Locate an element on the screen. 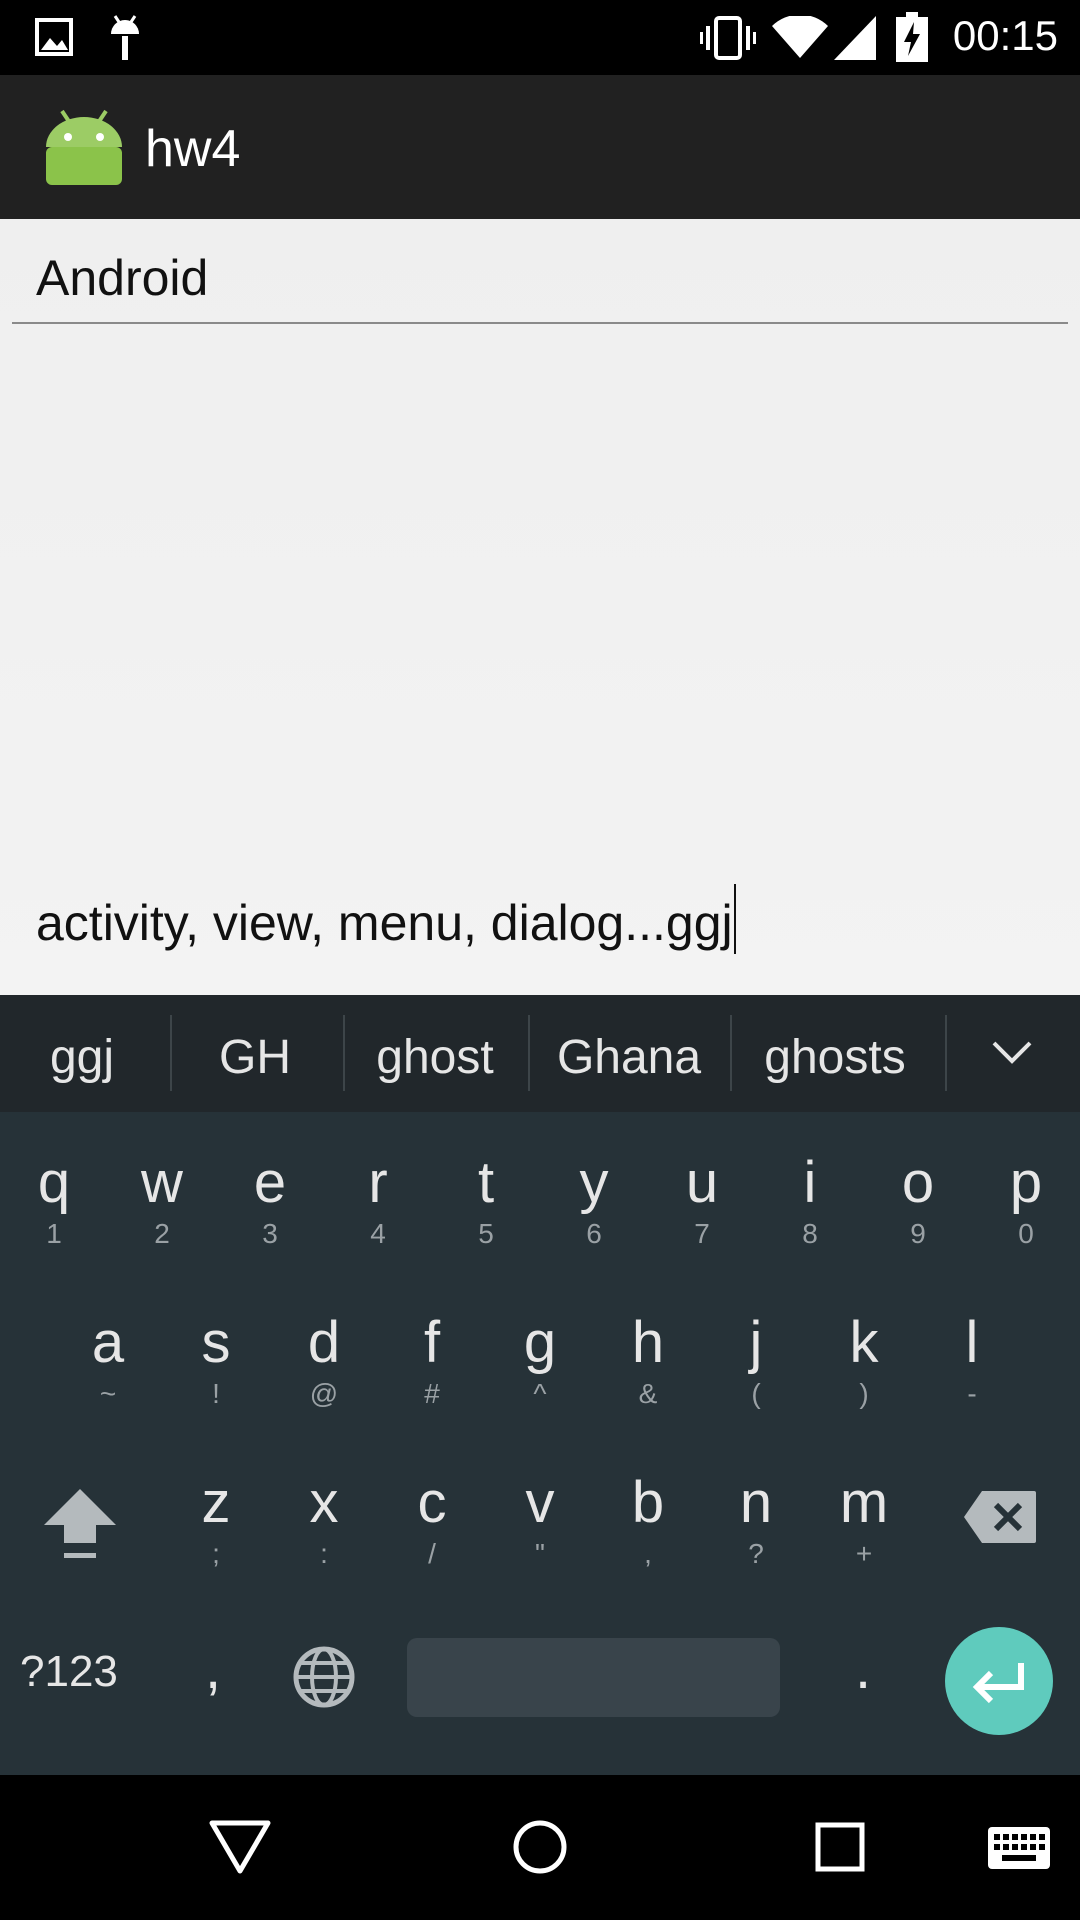 Image resolution: width=1080 pixels, height=1920 pixels. key-z: z; is located at coordinates (216, 1521).